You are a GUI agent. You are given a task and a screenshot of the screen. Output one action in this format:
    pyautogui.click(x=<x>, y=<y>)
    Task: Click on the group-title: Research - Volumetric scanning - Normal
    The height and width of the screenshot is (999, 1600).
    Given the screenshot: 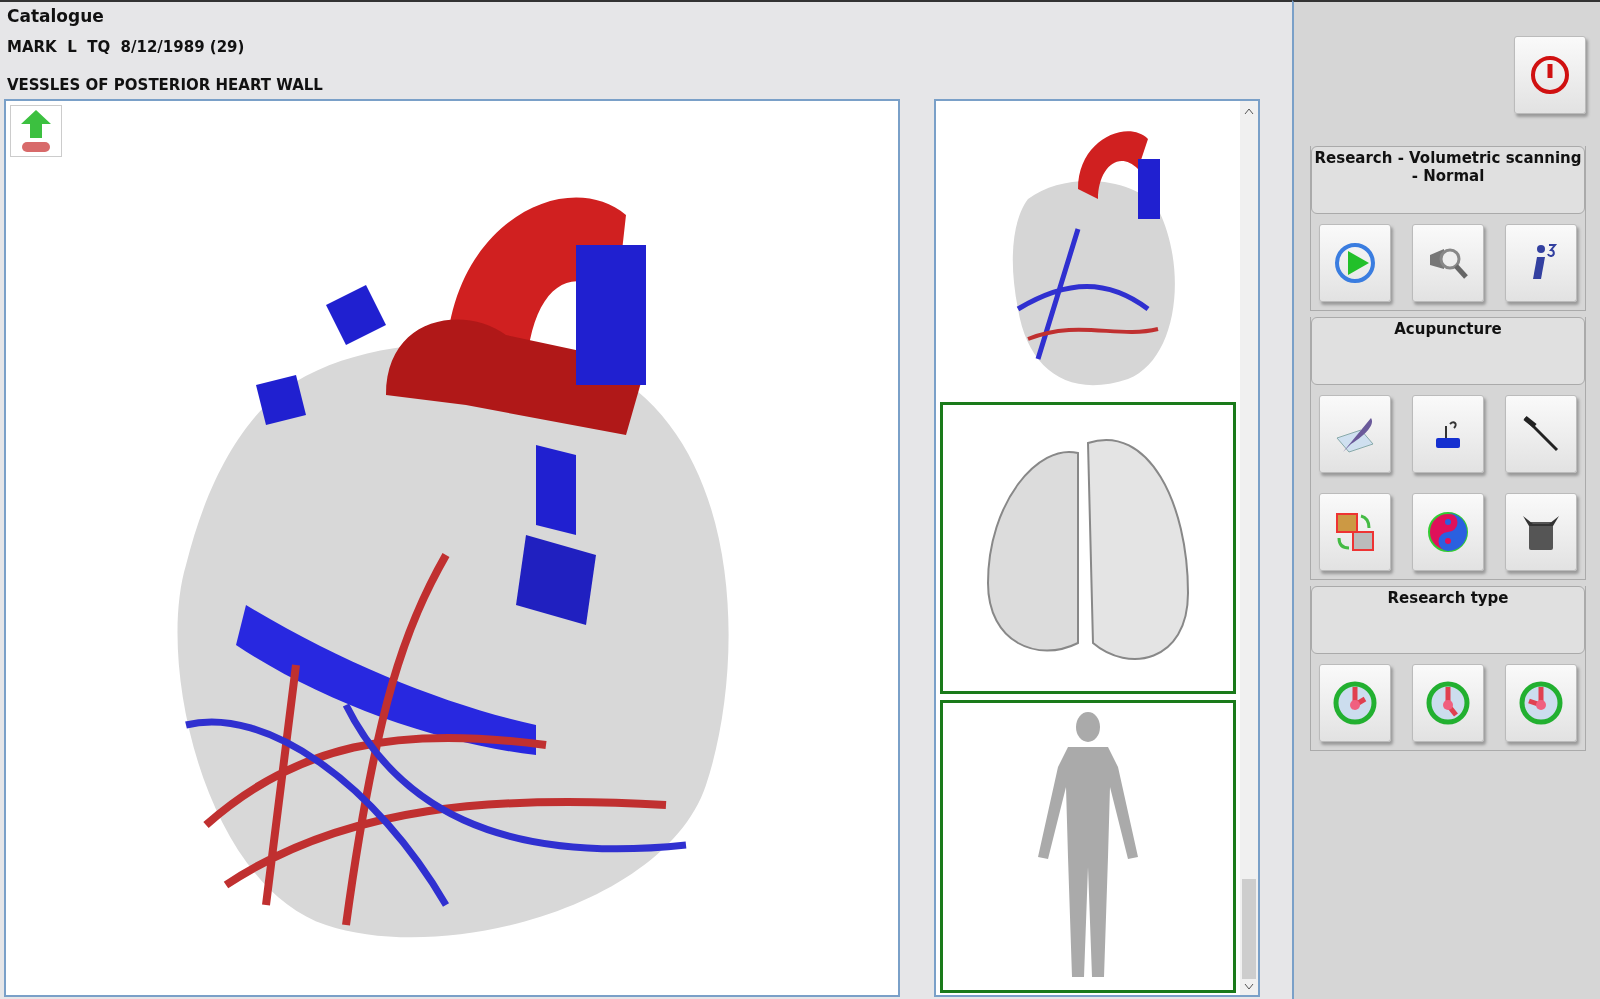 What is the action you would take?
    pyautogui.click(x=1448, y=180)
    